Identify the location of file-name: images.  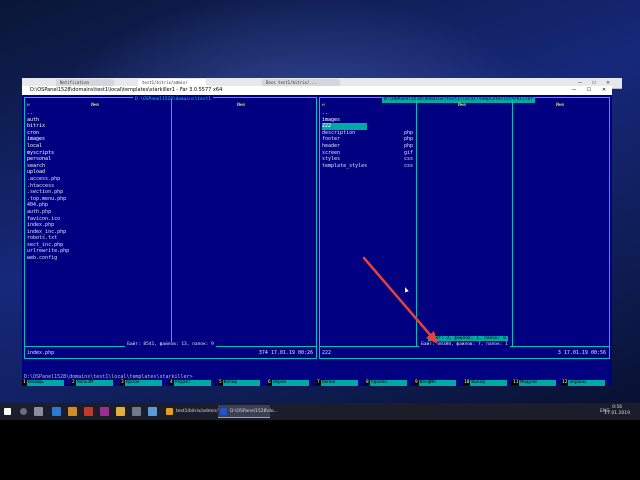
(36, 139).